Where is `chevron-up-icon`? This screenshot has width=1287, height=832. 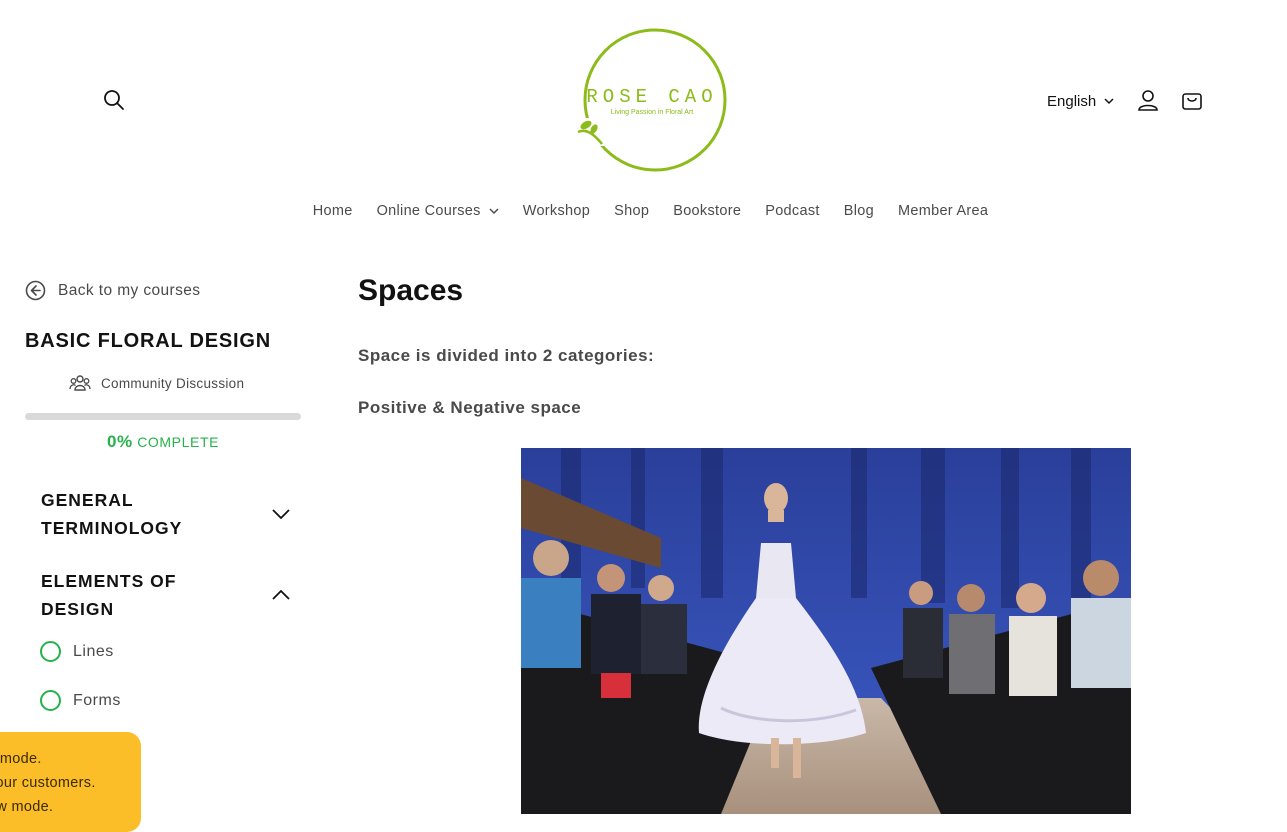 chevron-up-icon is located at coordinates (281, 594).